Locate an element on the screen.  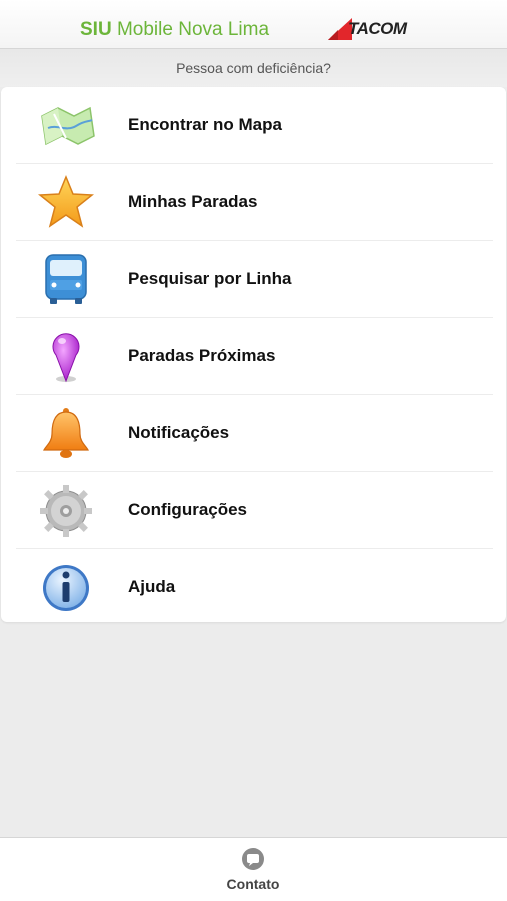
map-icon is located at coordinates (66, 126).